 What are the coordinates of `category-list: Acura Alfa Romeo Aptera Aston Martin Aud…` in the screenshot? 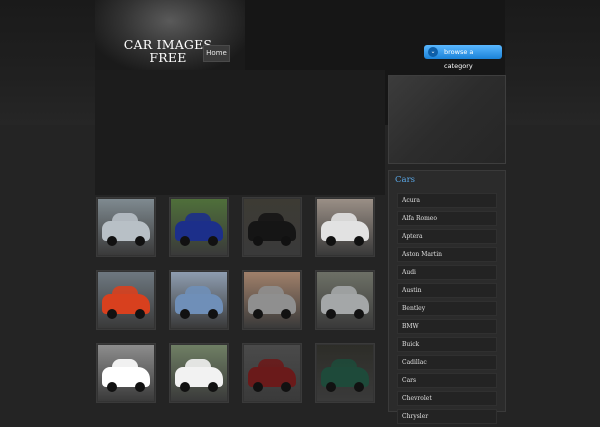 It's located at (447, 310).